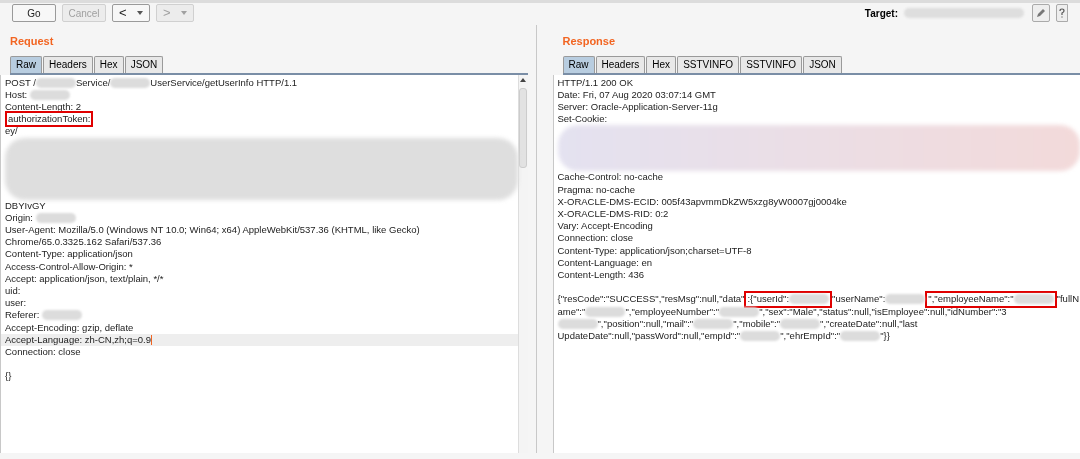 Image resolution: width=1080 pixels, height=459 pixels. What do you see at coordinates (19, 217) in the screenshot?
I see `code-text: Origin:` at bounding box center [19, 217].